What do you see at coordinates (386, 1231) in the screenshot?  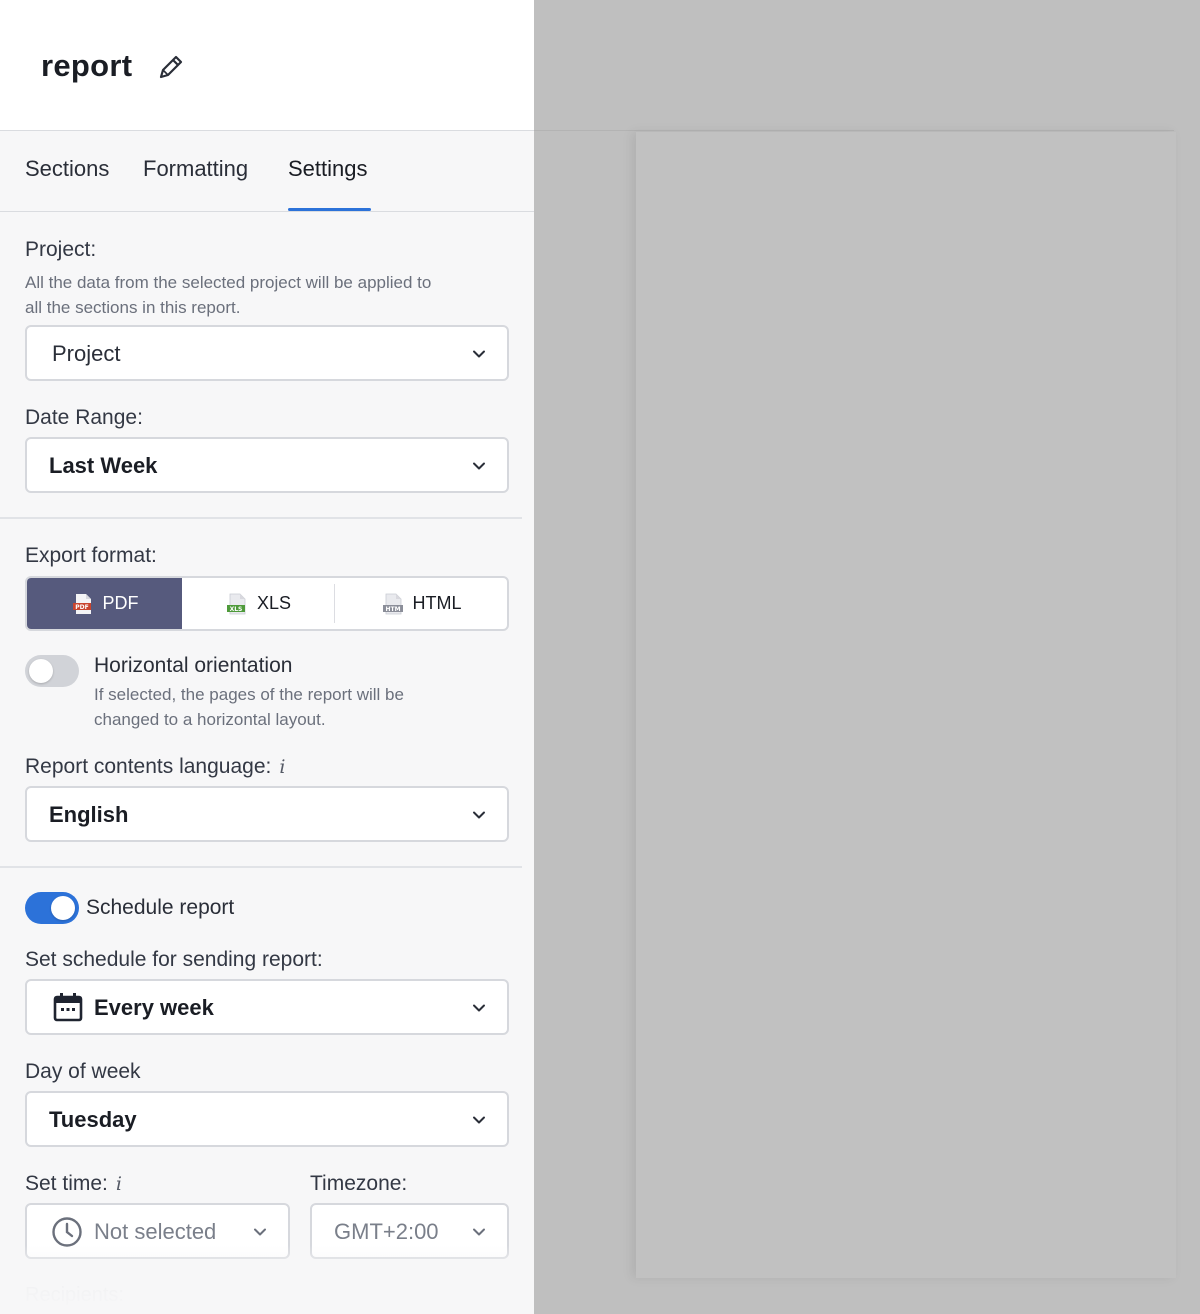 I see `timezone-value: GMT+2:00` at bounding box center [386, 1231].